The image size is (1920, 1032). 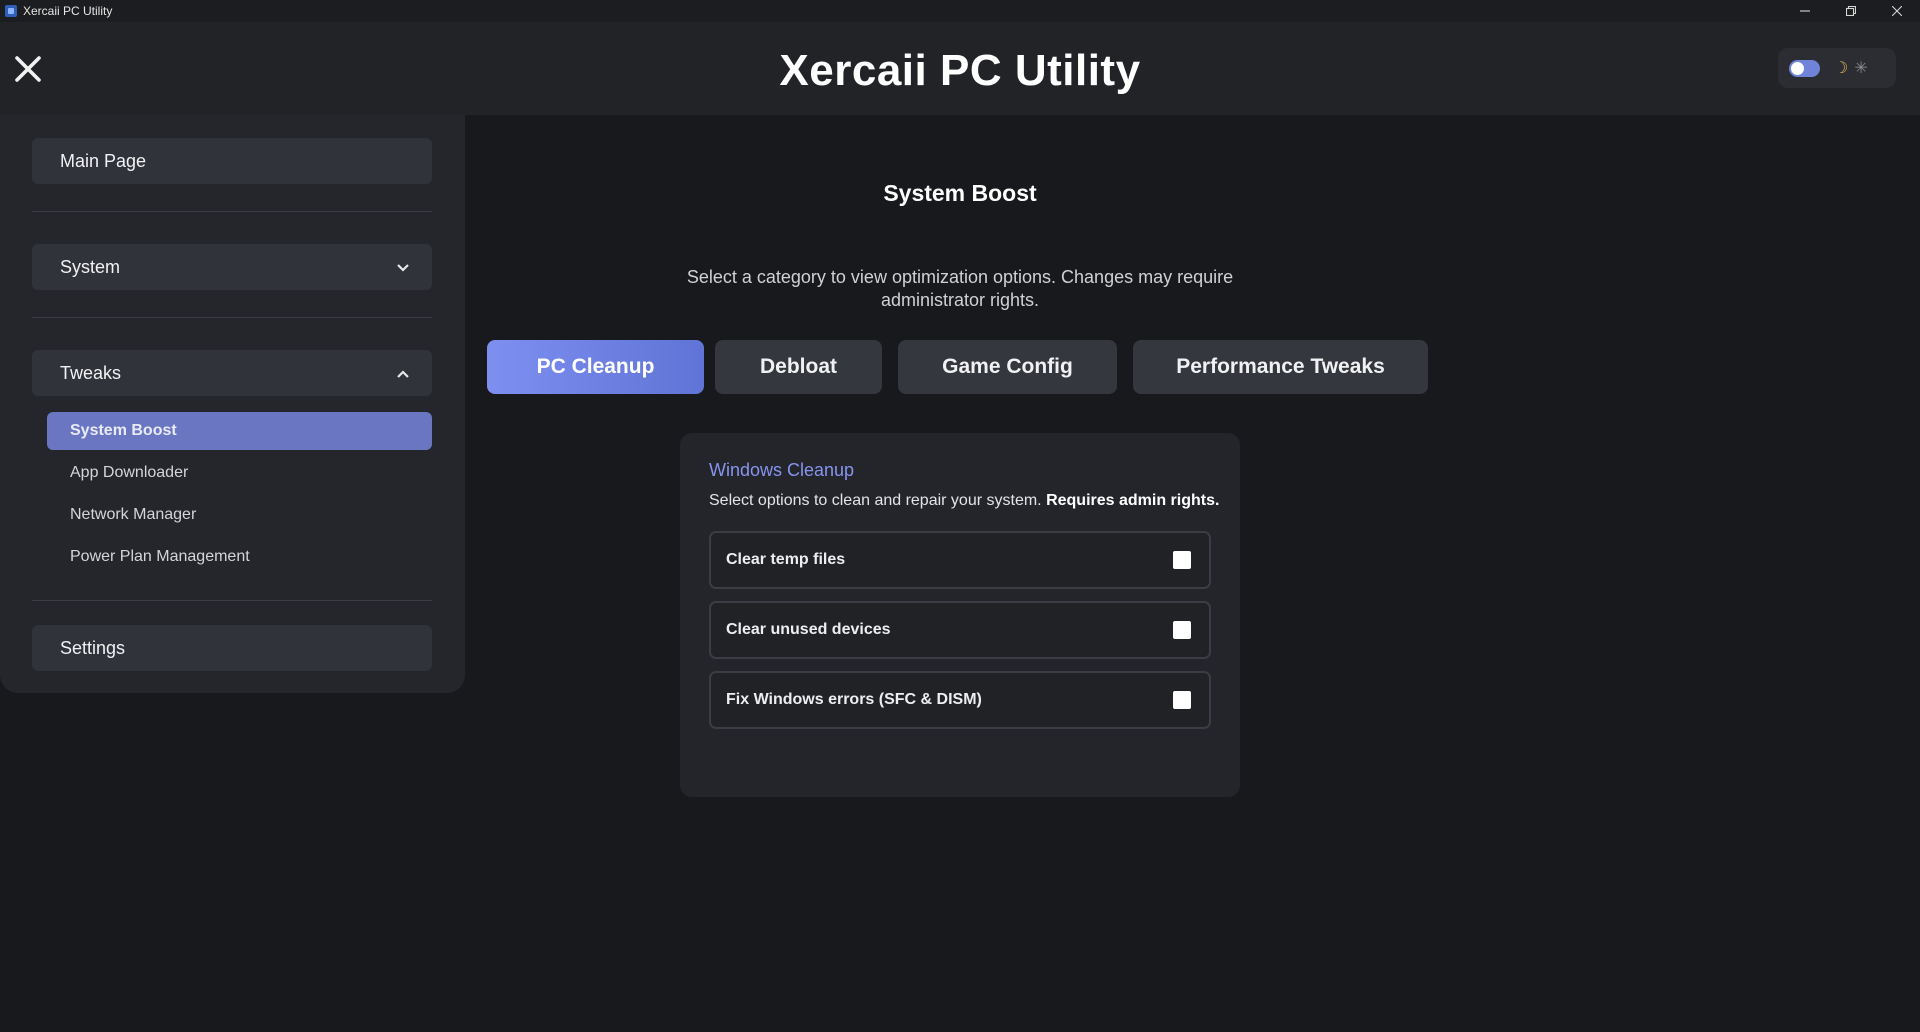 What do you see at coordinates (93, 647) in the screenshot?
I see `sidebar-item-label: Settings` at bounding box center [93, 647].